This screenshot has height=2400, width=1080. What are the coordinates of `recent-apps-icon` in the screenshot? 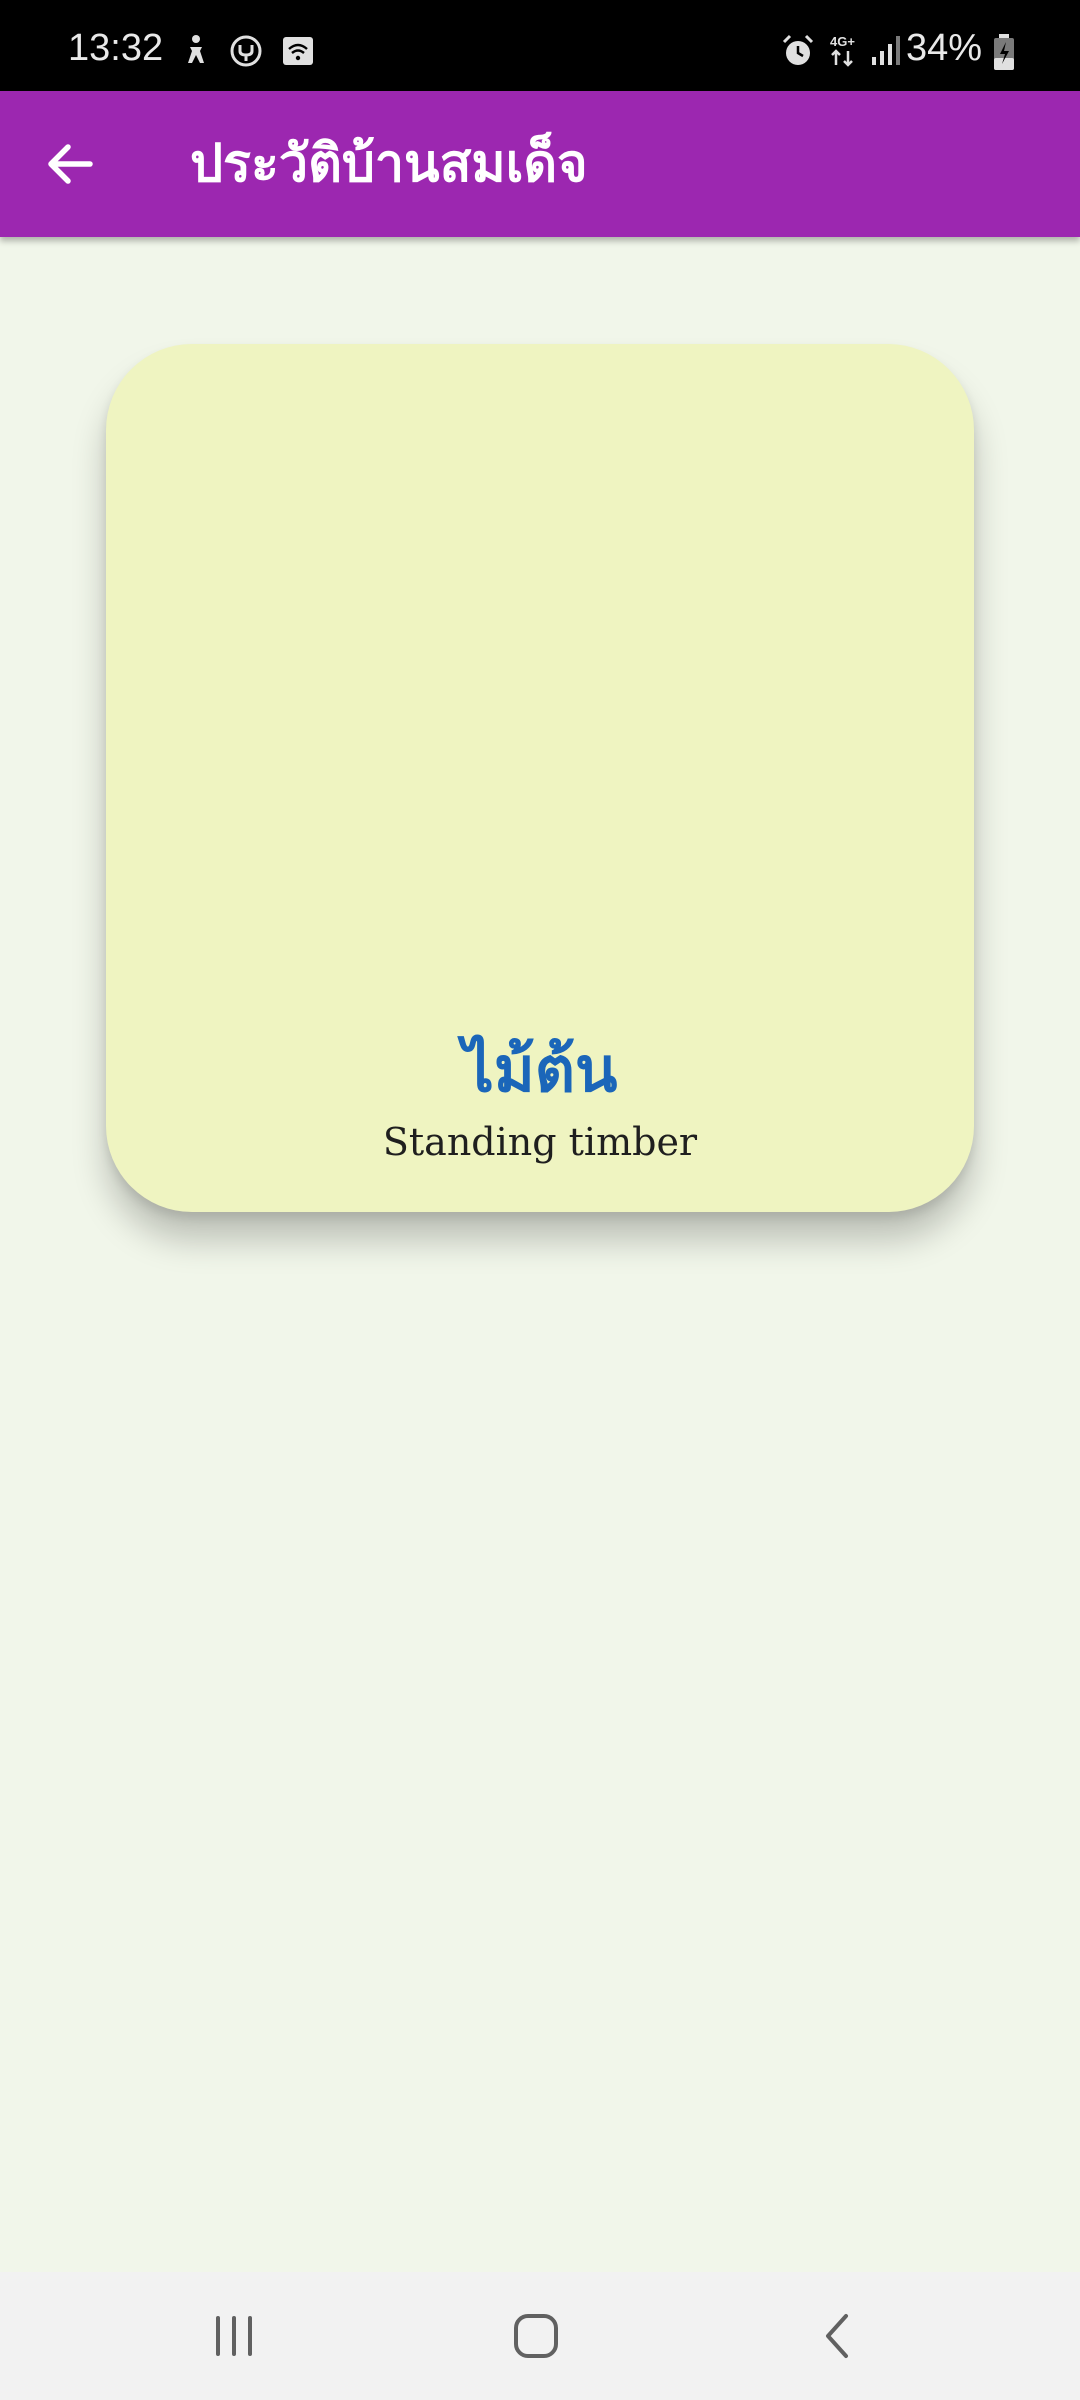 It's located at (234, 2336).